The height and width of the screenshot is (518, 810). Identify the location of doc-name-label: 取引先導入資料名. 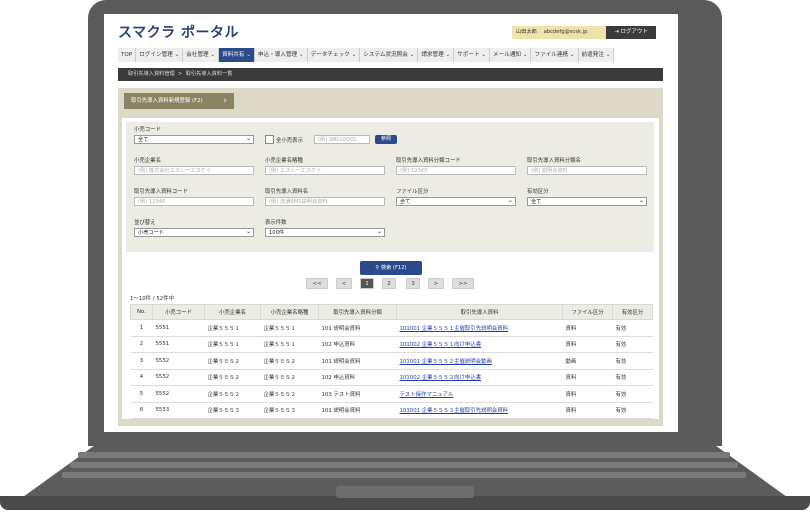
(287, 192).